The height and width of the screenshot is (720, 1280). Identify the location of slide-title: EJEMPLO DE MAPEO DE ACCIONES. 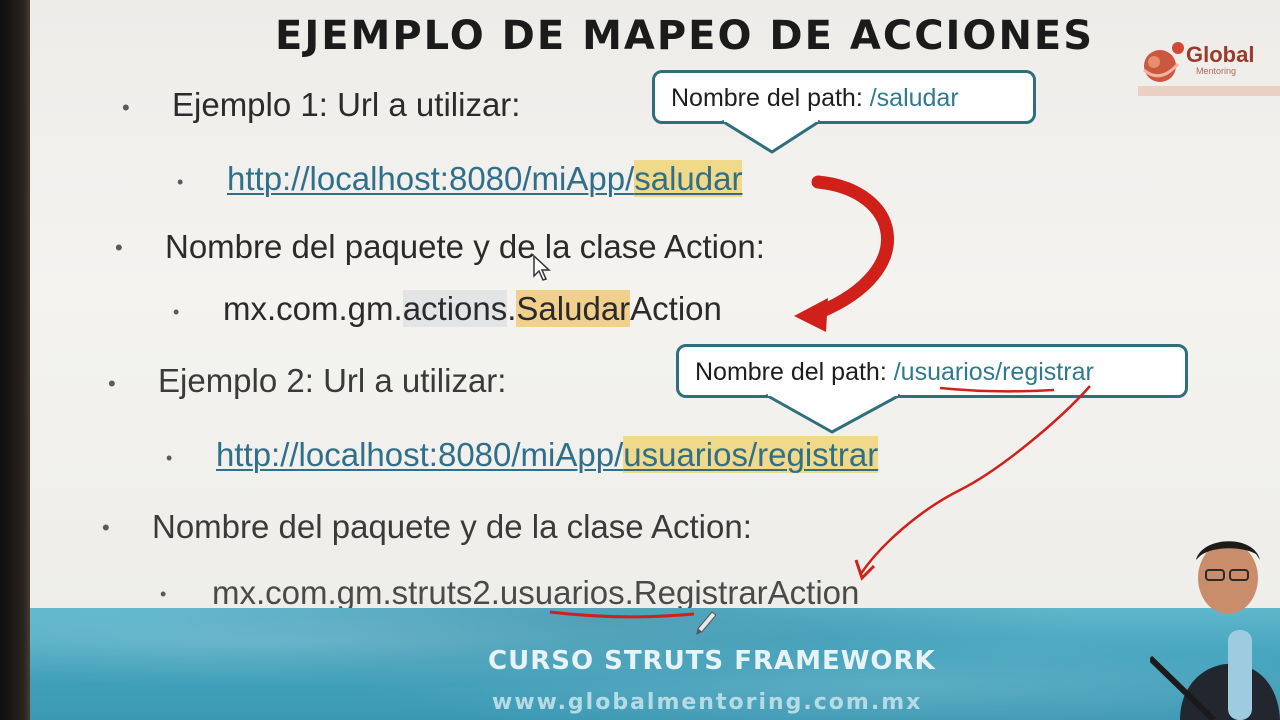
(685, 36).